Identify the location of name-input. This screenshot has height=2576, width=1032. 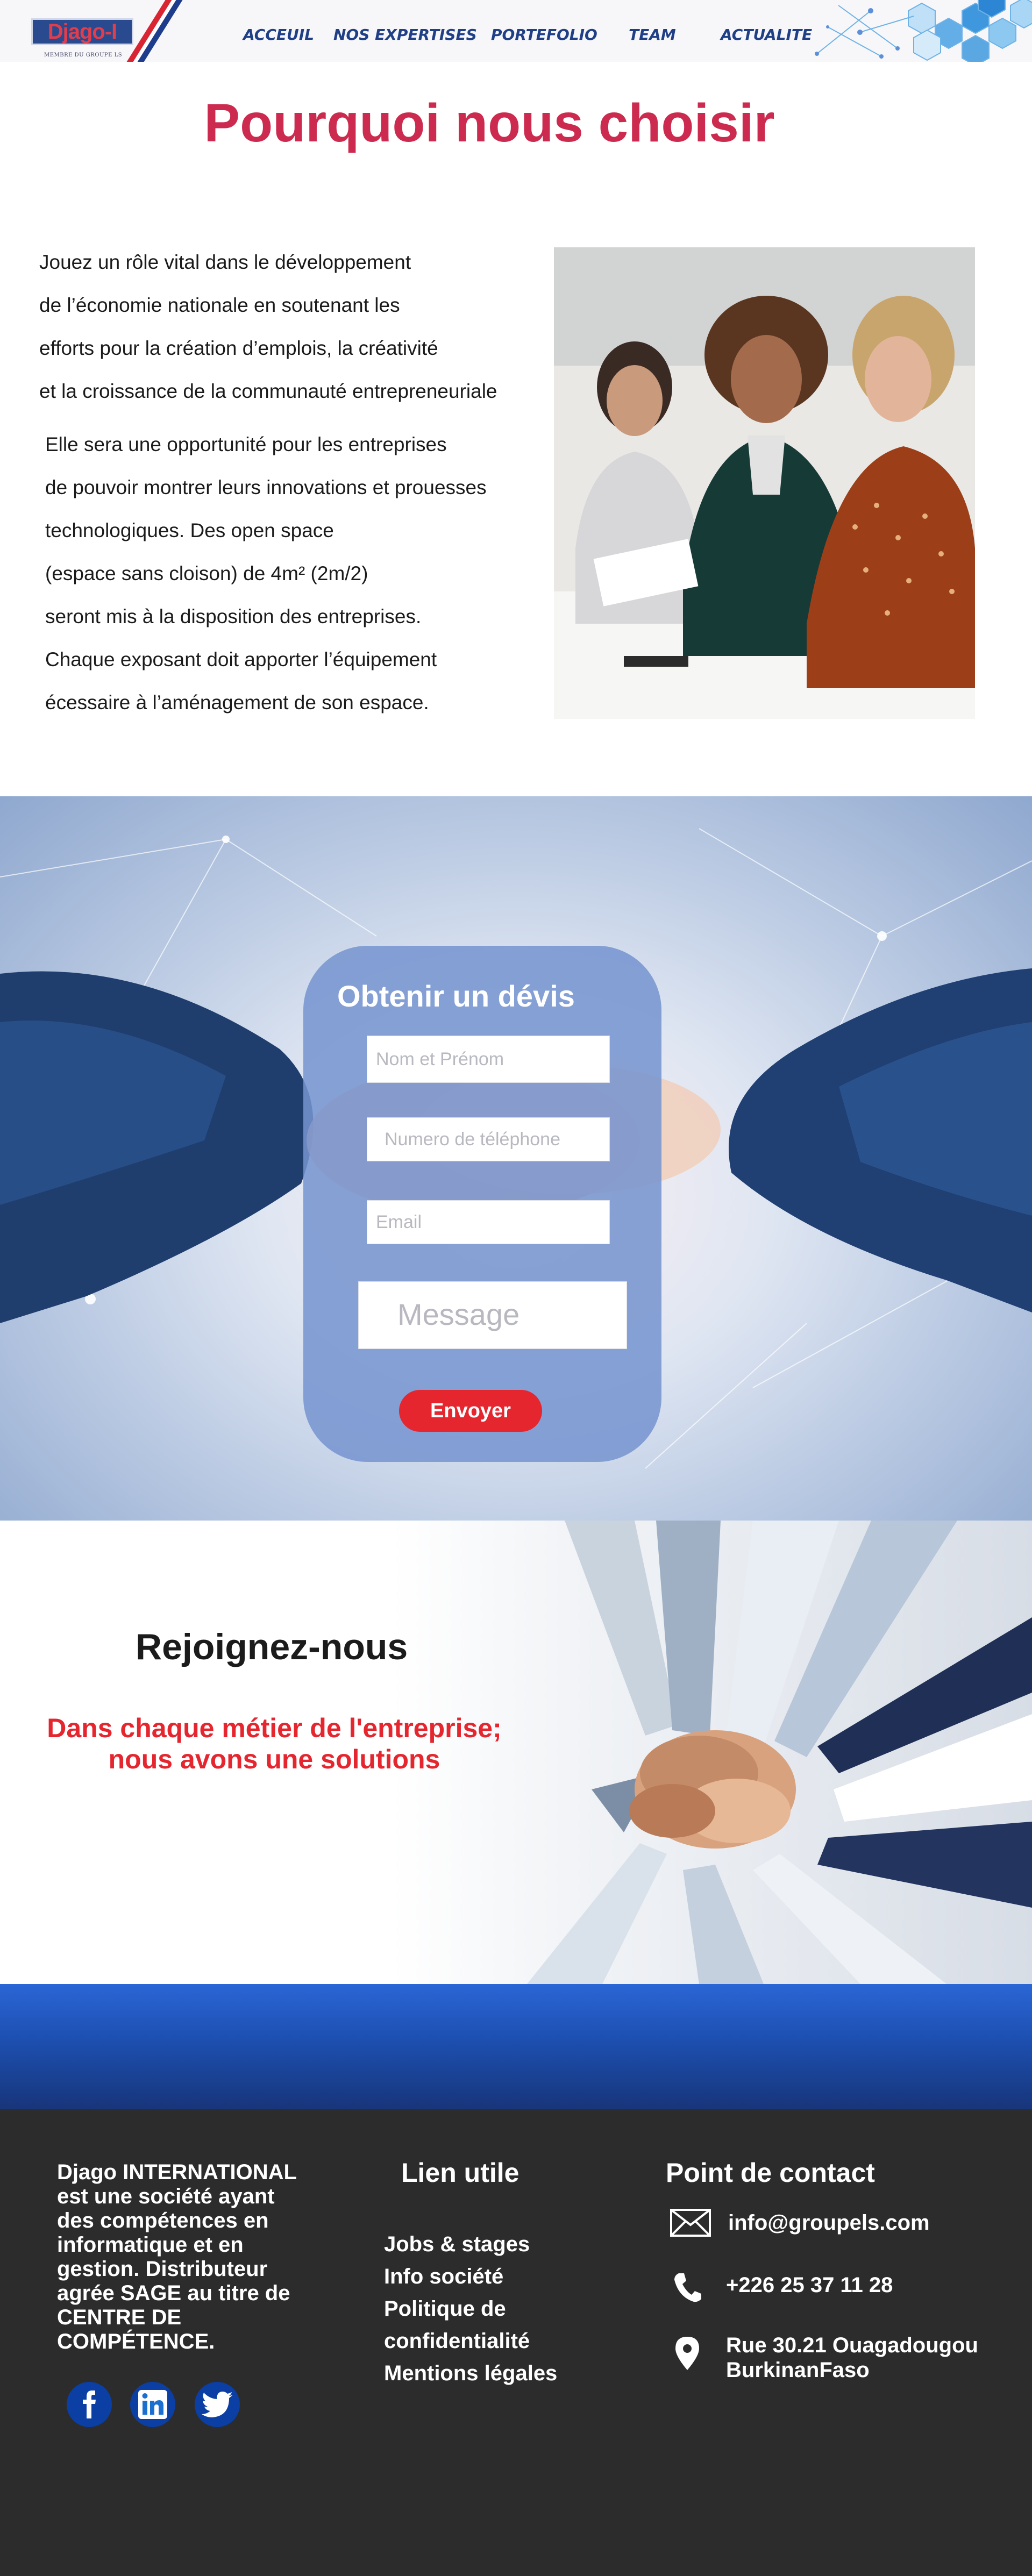
(489, 1059).